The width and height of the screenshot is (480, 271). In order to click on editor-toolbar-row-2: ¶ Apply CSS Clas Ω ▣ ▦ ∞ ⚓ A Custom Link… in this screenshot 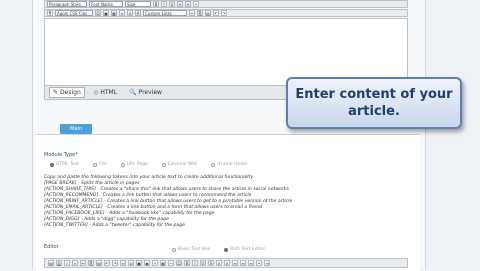, I will do `click(226, 13)`.